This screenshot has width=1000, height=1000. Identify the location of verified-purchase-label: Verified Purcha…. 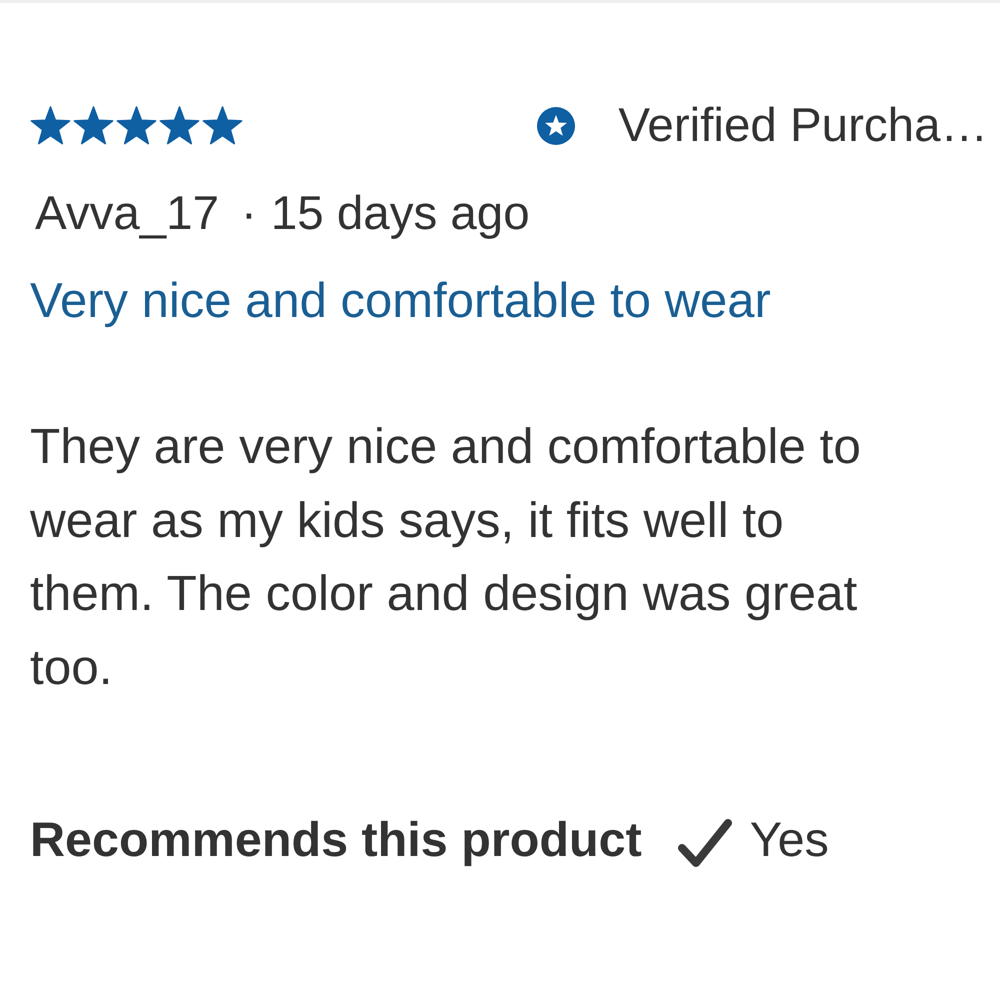
(803, 126).